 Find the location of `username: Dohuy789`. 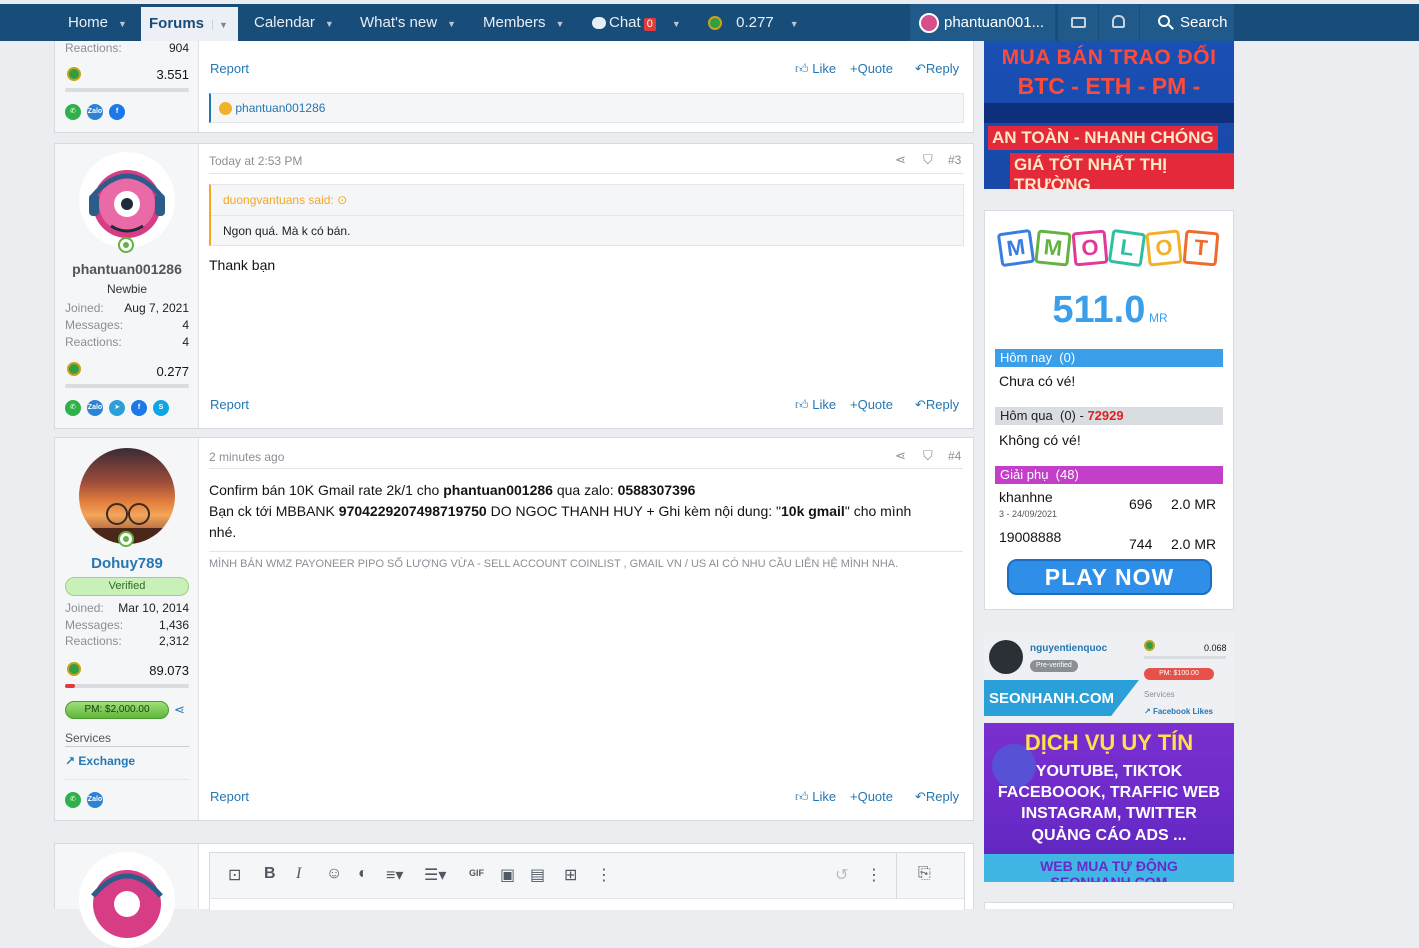

username: Dohuy789 is located at coordinates (127, 563).